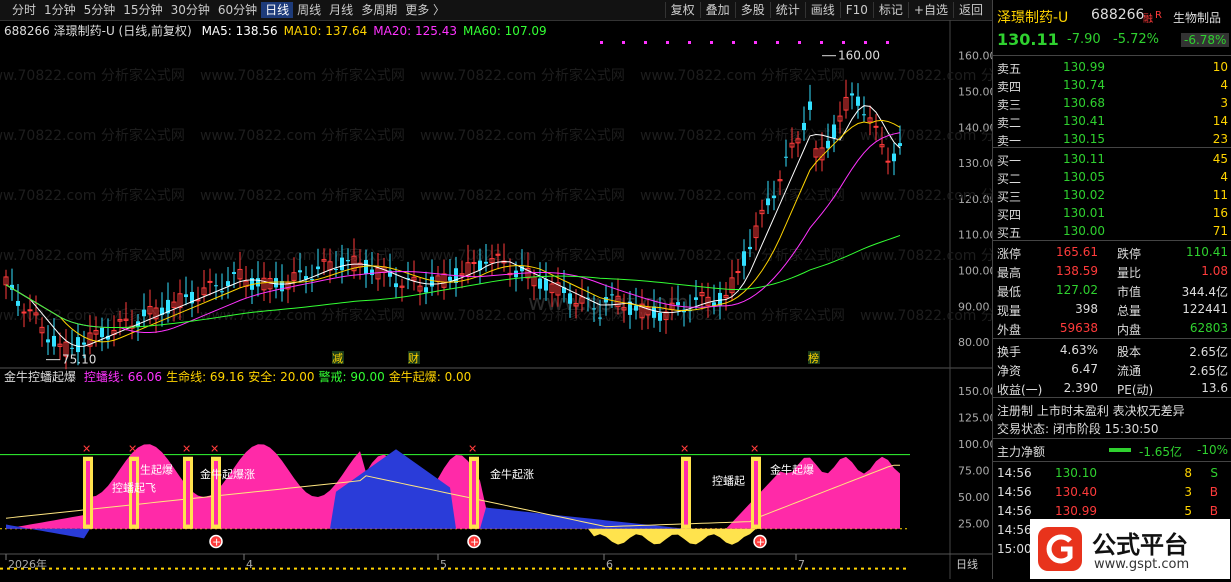 This screenshot has width=1231, height=582. Describe the element at coordinates (1158, 15) in the screenshot. I see `r-badge: R` at that location.